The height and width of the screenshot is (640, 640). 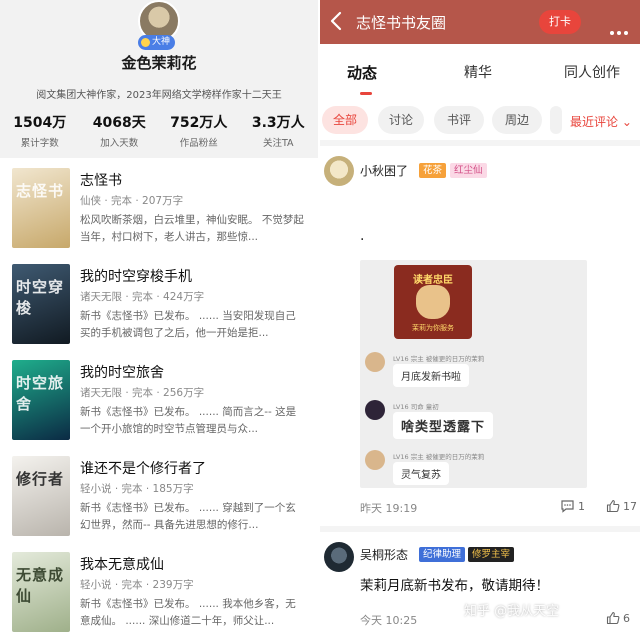 What do you see at coordinates (40, 123) in the screenshot?
I see `stat-value: 1504万` at bounding box center [40, 123].